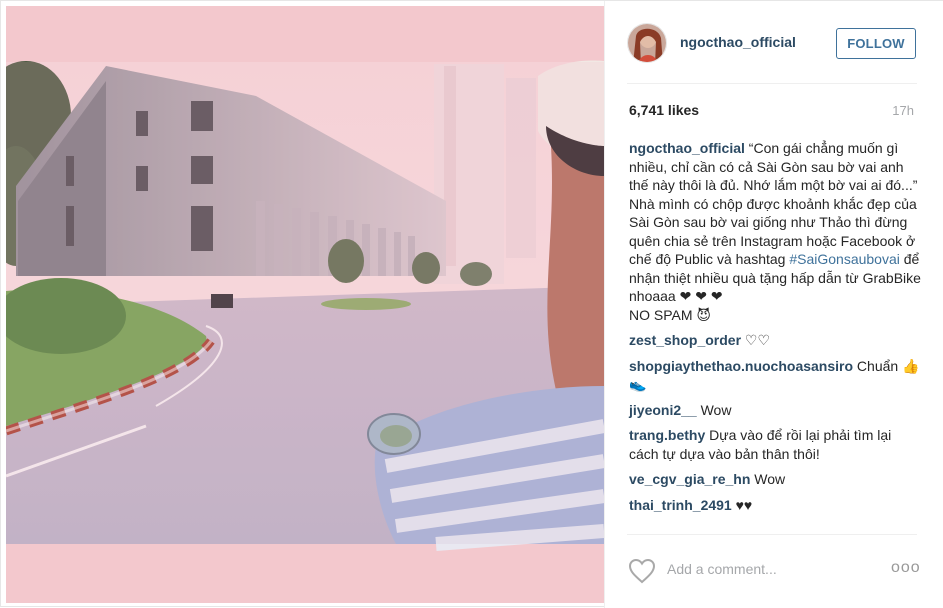 This screenshot has height=608, width=943. Describe the element at coordinates (775, 410) in the screenshot. I see `comment-item: jiyeoni2__ Wow` at that location.